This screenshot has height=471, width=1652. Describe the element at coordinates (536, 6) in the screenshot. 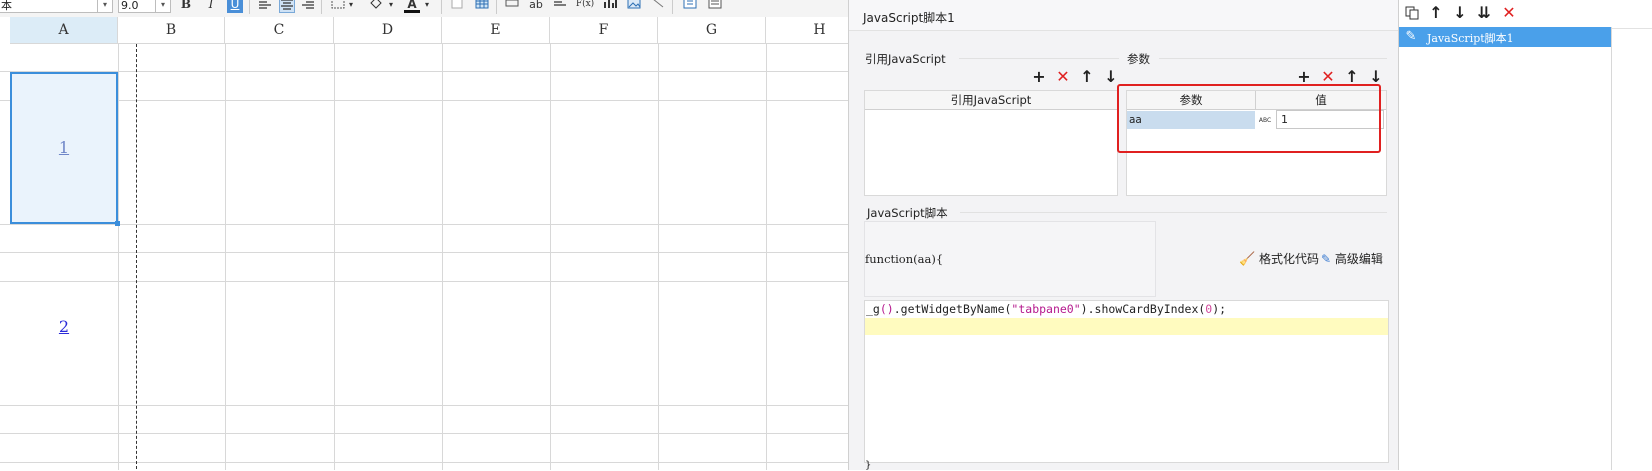

I see `text-button: ab` at that location.